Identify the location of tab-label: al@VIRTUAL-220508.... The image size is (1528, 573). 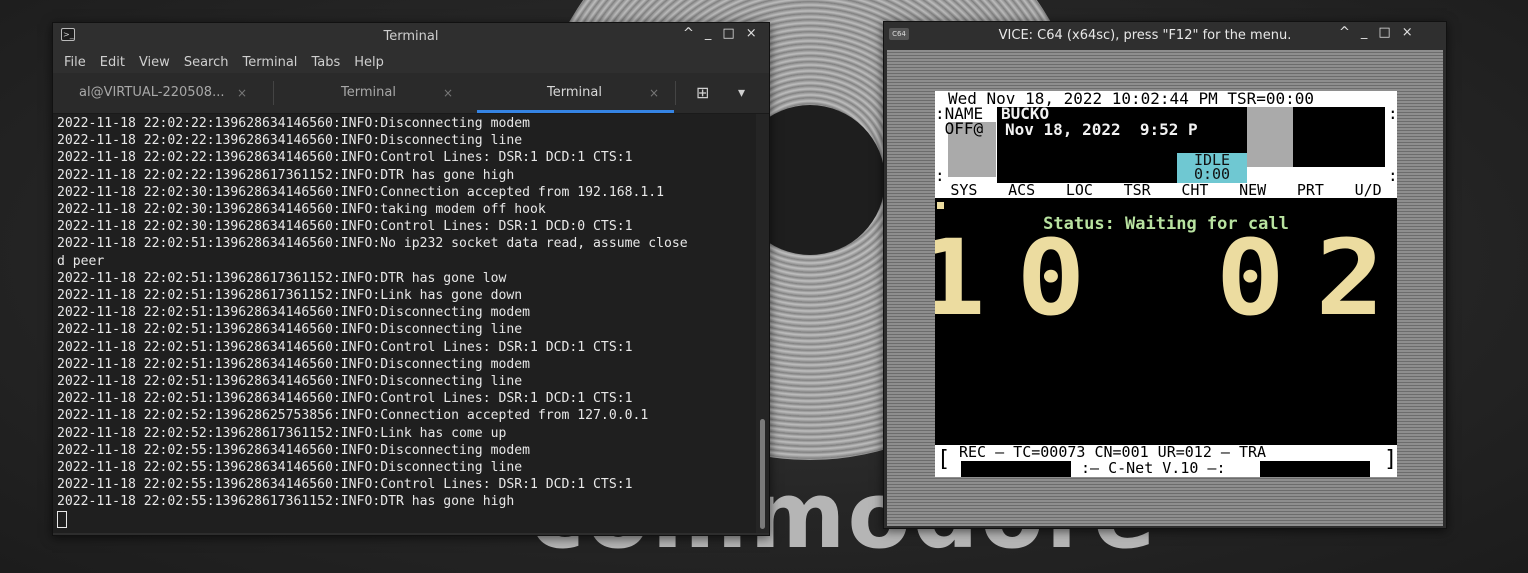
(152, 92).